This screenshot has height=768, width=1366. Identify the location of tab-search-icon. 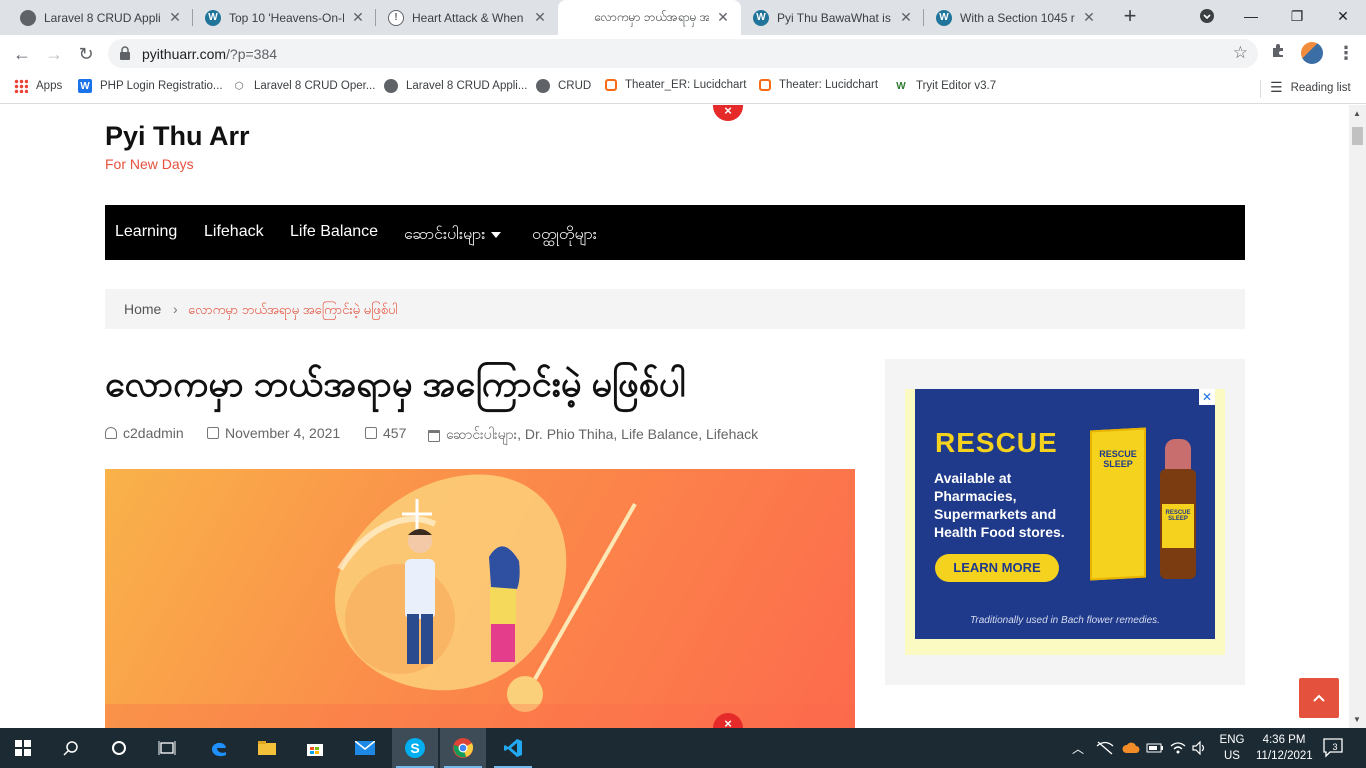
(1207, 16).